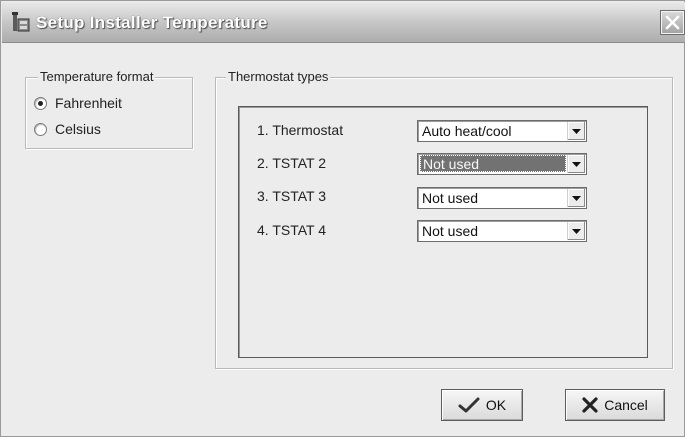  I want to click on thermostat-4-dropdown-button, so click(576, 231).